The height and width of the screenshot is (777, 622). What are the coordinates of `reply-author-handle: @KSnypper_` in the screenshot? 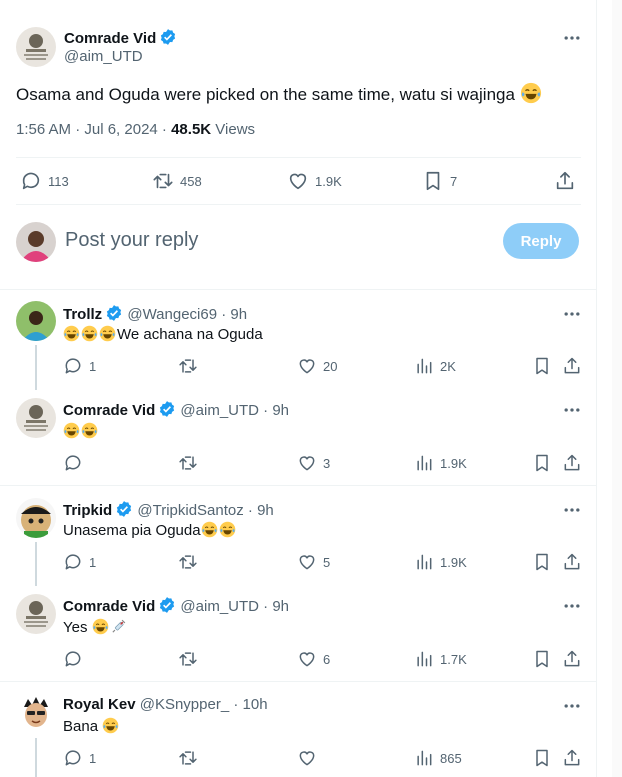 It's located at (184, 704).